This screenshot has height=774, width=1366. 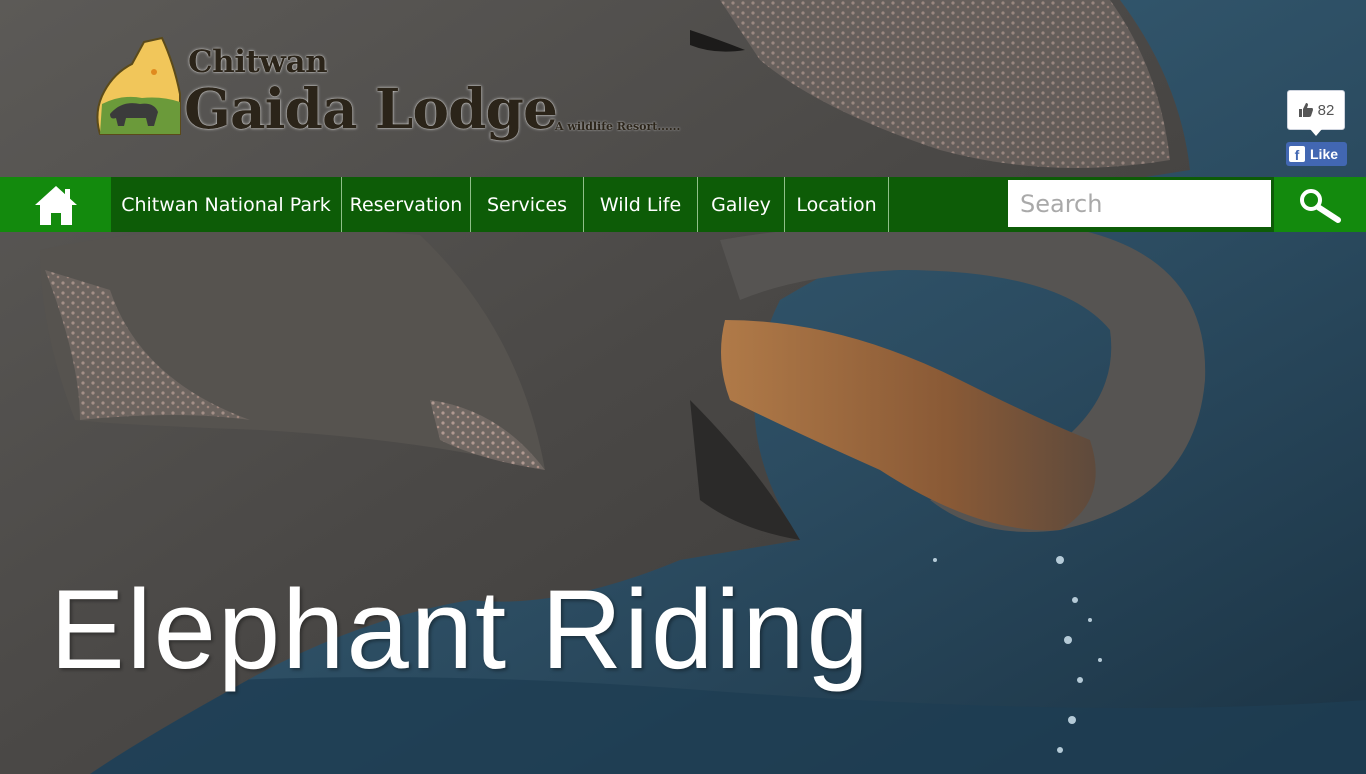 What do you see at coordinates (371, 108) in the screenshot?
I see `brand-name-line2: Gaida Lodge` at bounding box center [371, 108].